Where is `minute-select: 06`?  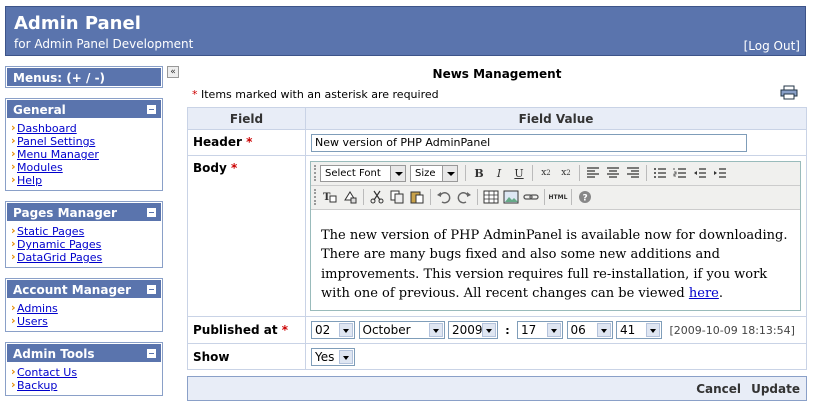 minute-select: 06 is located at coordinates (589, 330).